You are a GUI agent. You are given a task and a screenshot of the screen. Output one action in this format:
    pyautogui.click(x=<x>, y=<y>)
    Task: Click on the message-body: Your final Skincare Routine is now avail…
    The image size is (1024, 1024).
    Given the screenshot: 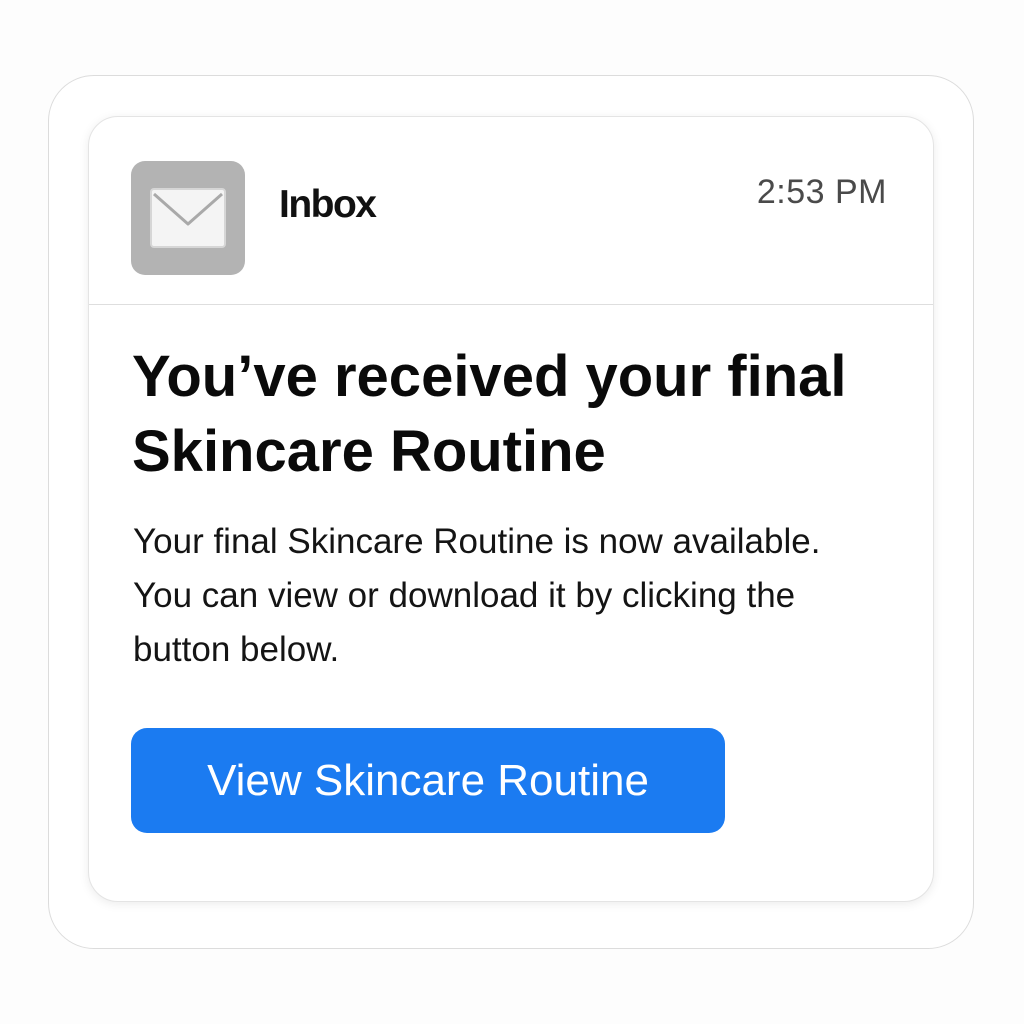 What is the action you would take?
    pyautogui.click(x=477, y=595)
    